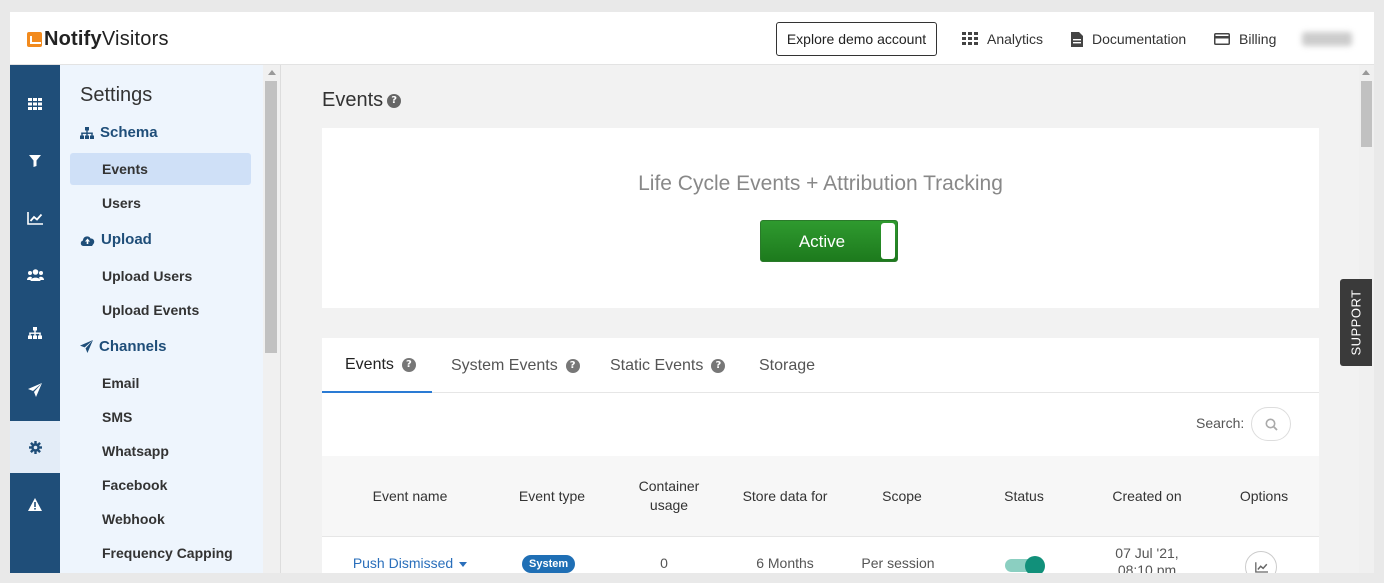 This screenshot has height=583, width=1384. What do you see at coordinates (785, 496) in the screenshot?
I see `column-header: Store data for` at bounding box center [785, 496].